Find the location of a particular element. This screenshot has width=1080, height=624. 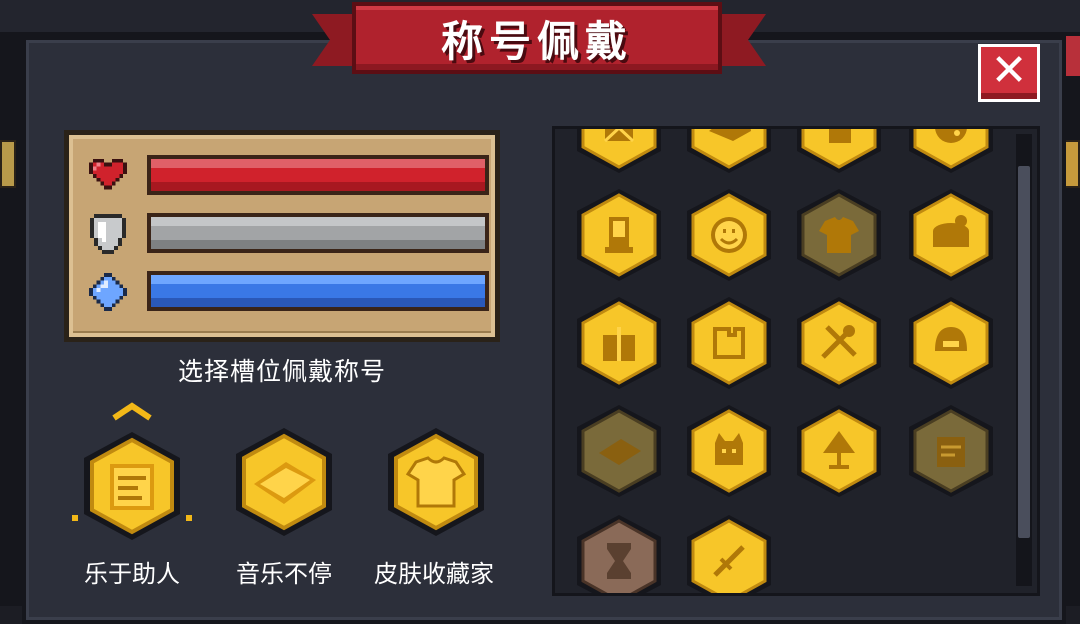

grid-badge-phone is located at coordinates (619, 235).